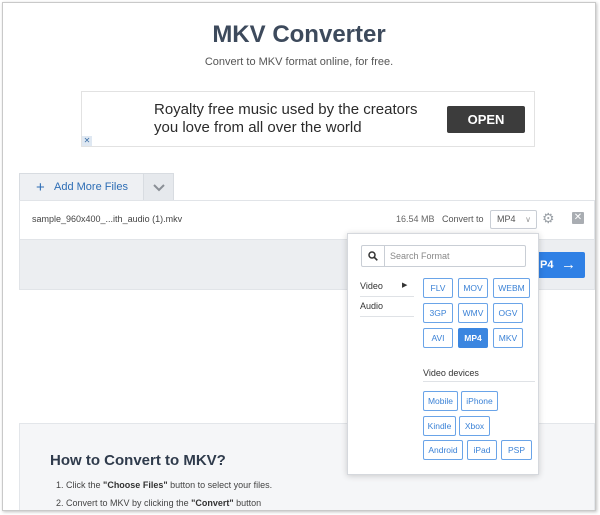 The width and height of the screenshot is (600, 515). What do you see at coordinates (508, 313) in the screenshot?
I see `format-option: OGV` at bounding box center [508, 313].